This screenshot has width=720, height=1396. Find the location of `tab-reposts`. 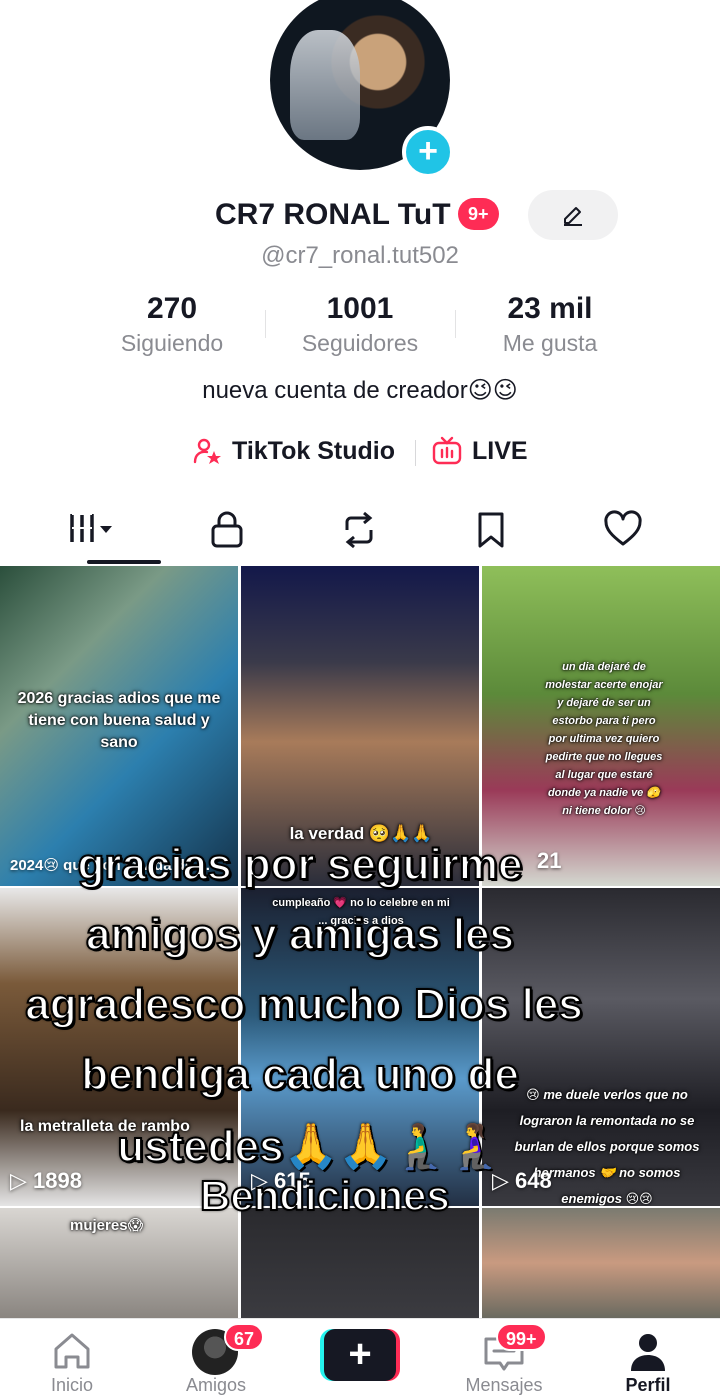

tab-reposts is located at coordinates (359, 531).